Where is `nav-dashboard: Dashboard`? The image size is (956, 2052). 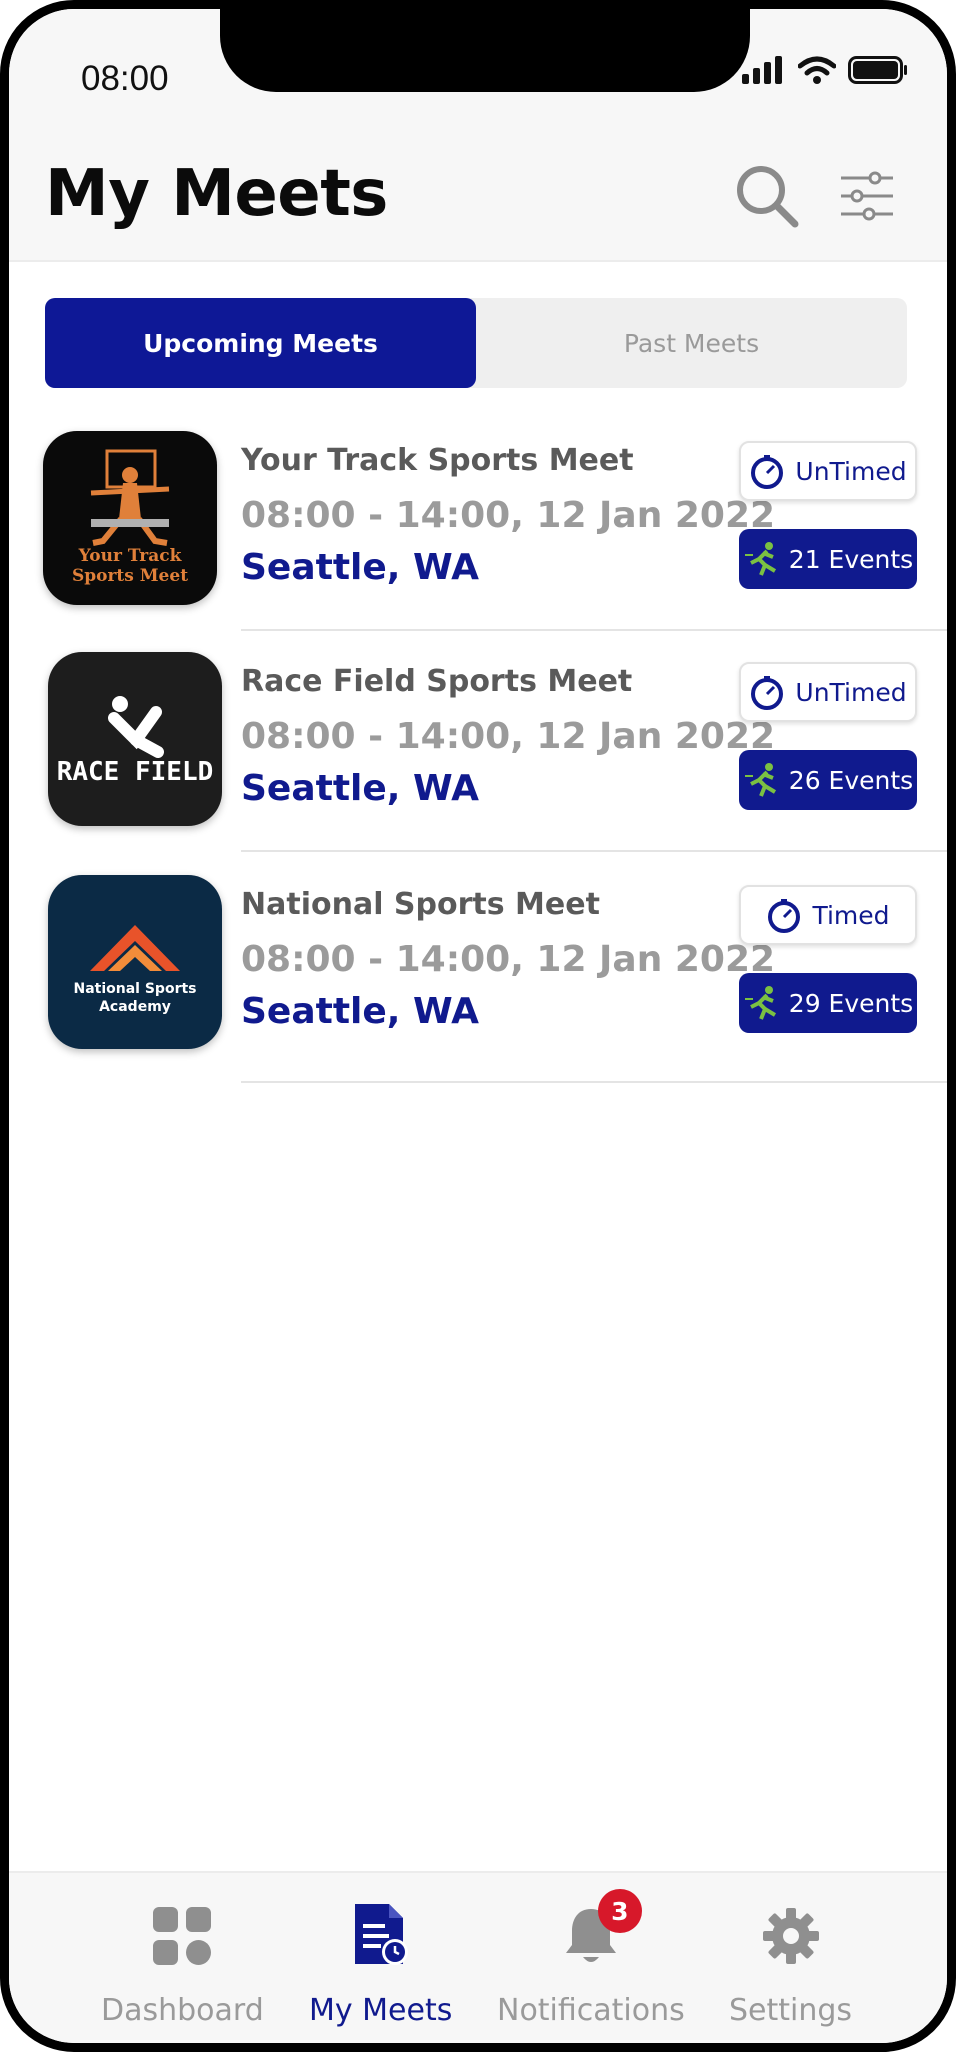 nav-dashboard: Dashboard is located at coordinates (182, 1964).